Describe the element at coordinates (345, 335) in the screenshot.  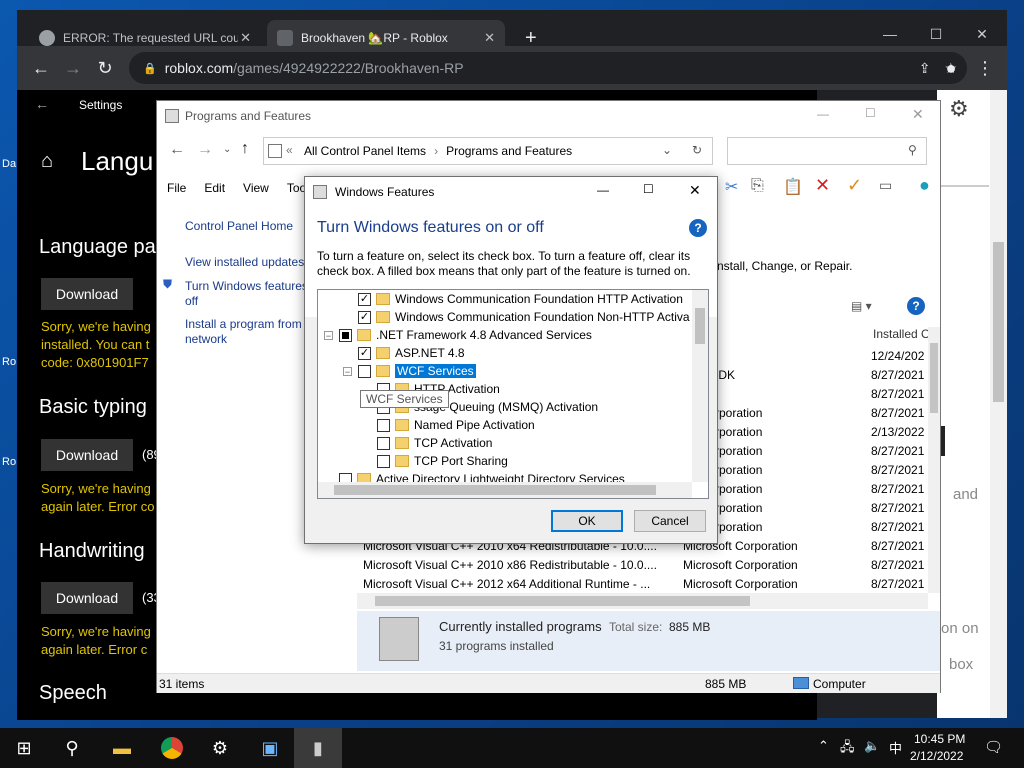
I see `checkbox-partial` at that location.